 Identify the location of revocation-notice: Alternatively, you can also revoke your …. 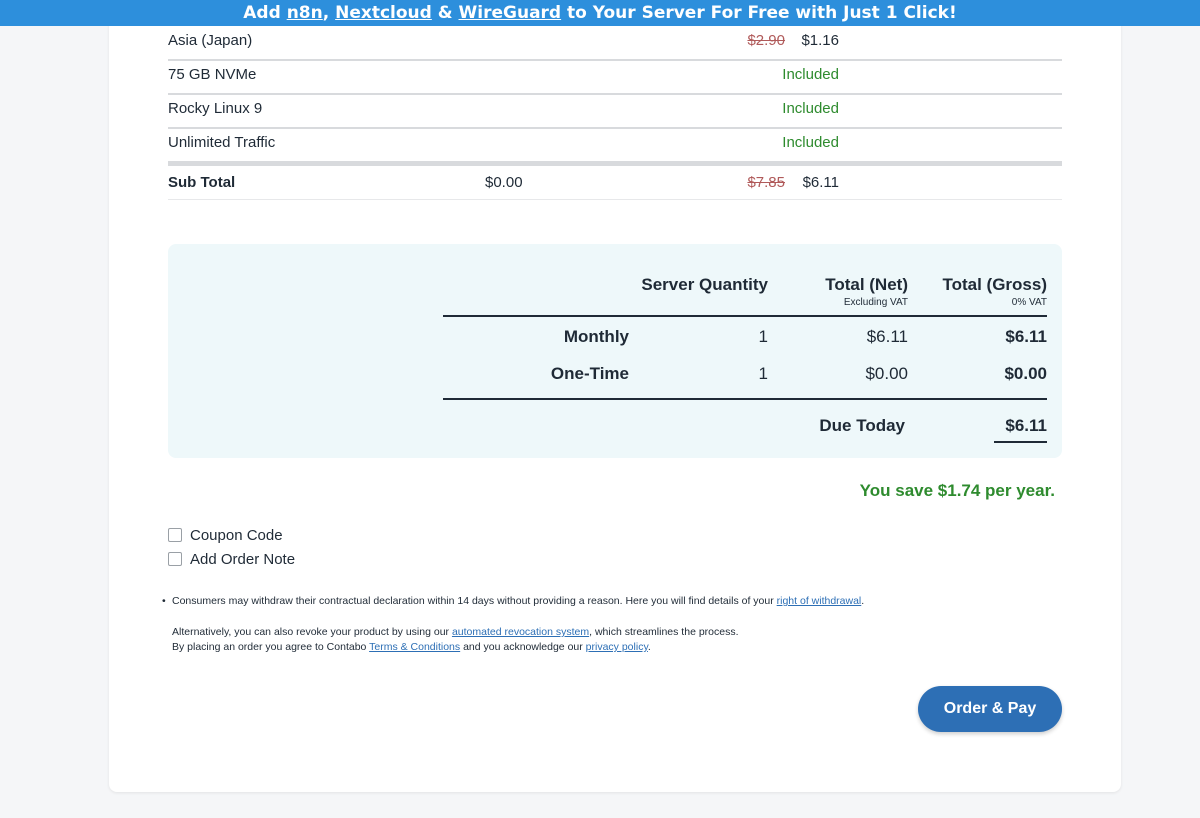
(455, 632).